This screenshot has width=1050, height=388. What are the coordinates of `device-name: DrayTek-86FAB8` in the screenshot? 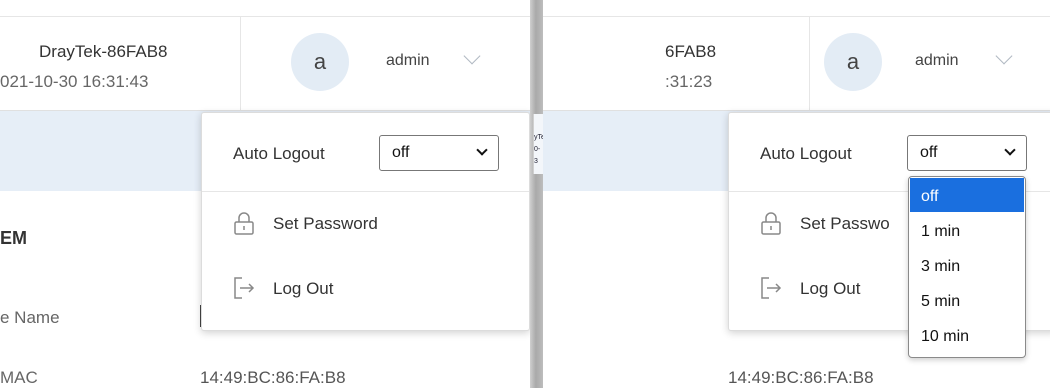 It's located at (103, 51).